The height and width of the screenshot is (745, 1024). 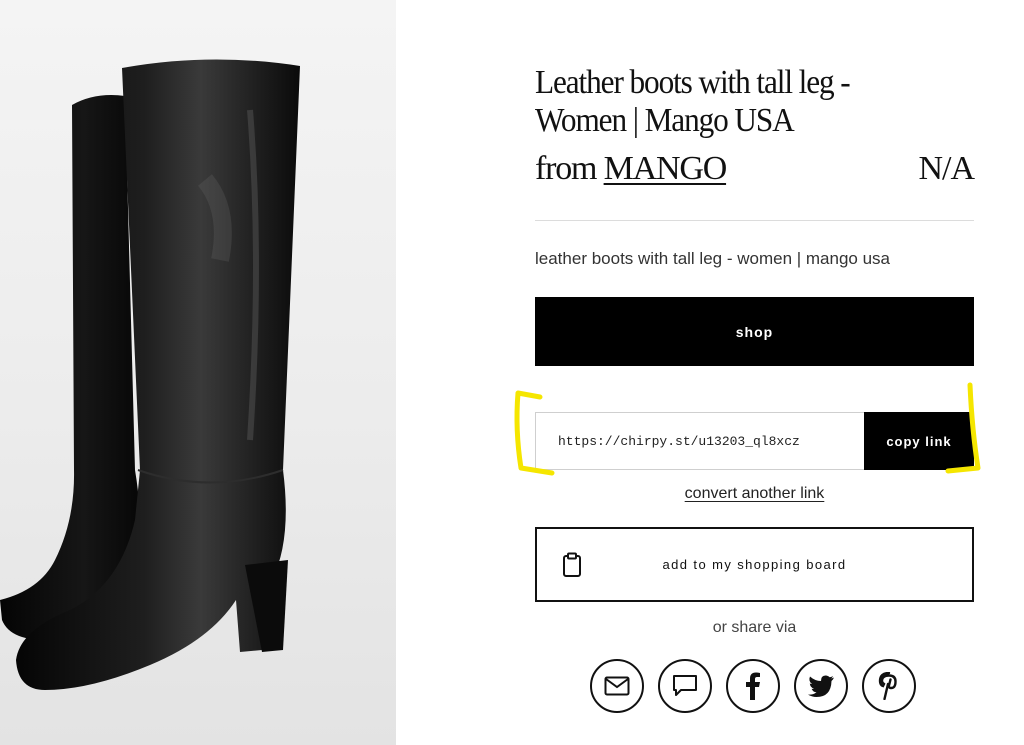 I want to click on from-prefix: from, so click(x=566, y=168).